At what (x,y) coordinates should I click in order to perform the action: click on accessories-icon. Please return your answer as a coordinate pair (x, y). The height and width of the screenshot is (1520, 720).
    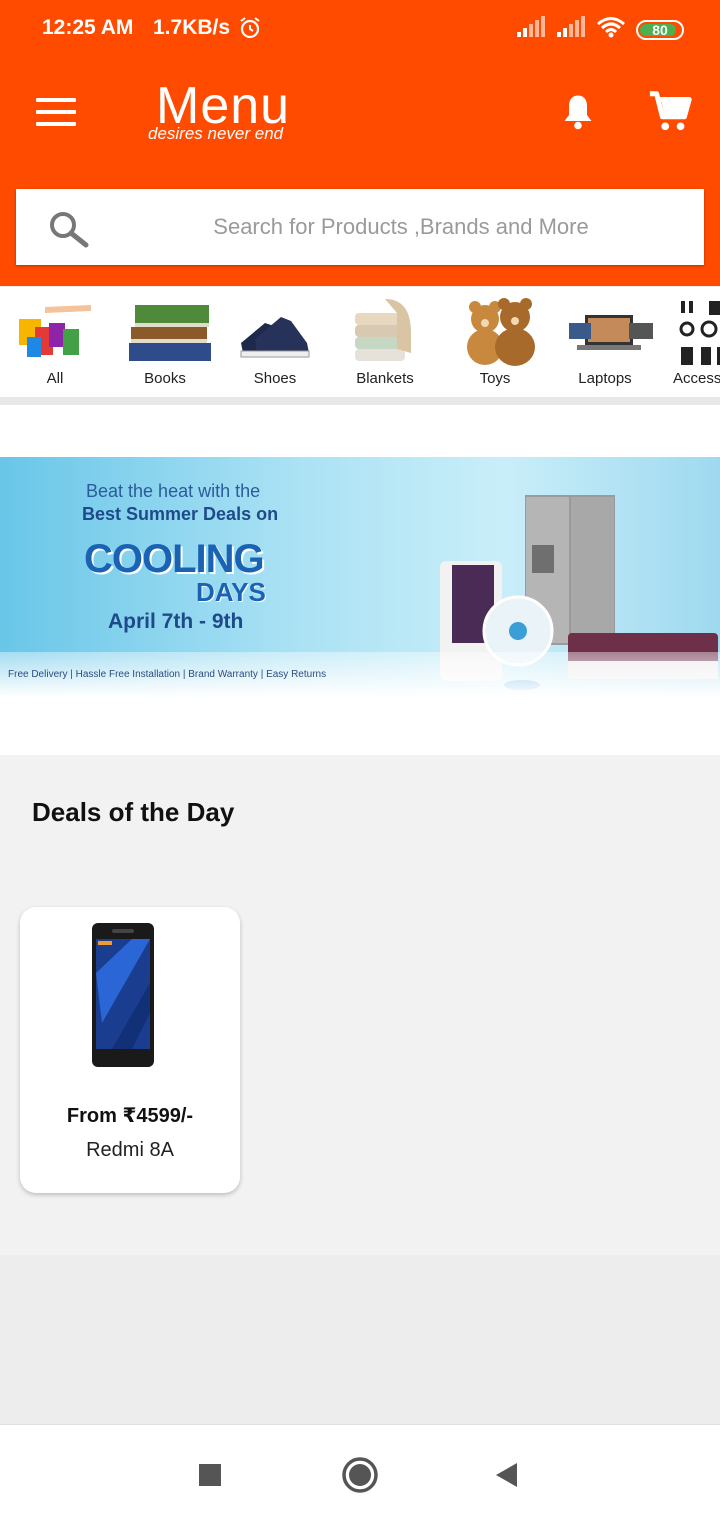
    Looking at the image, I should click on (693, 331).